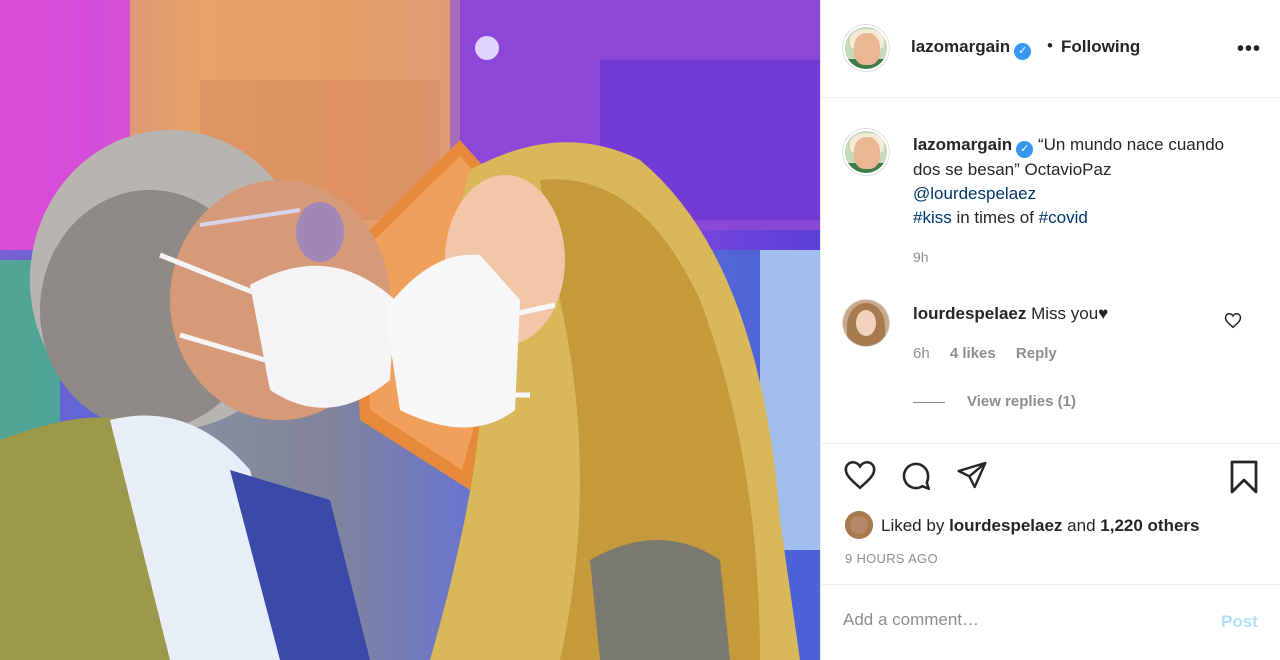 The height and width of the screenshot is (660, 1280). What do you see at coordinates (973, 353) in the screenshot?
I see `comment-likes: 4 likes` at bounding box center [973, 353].